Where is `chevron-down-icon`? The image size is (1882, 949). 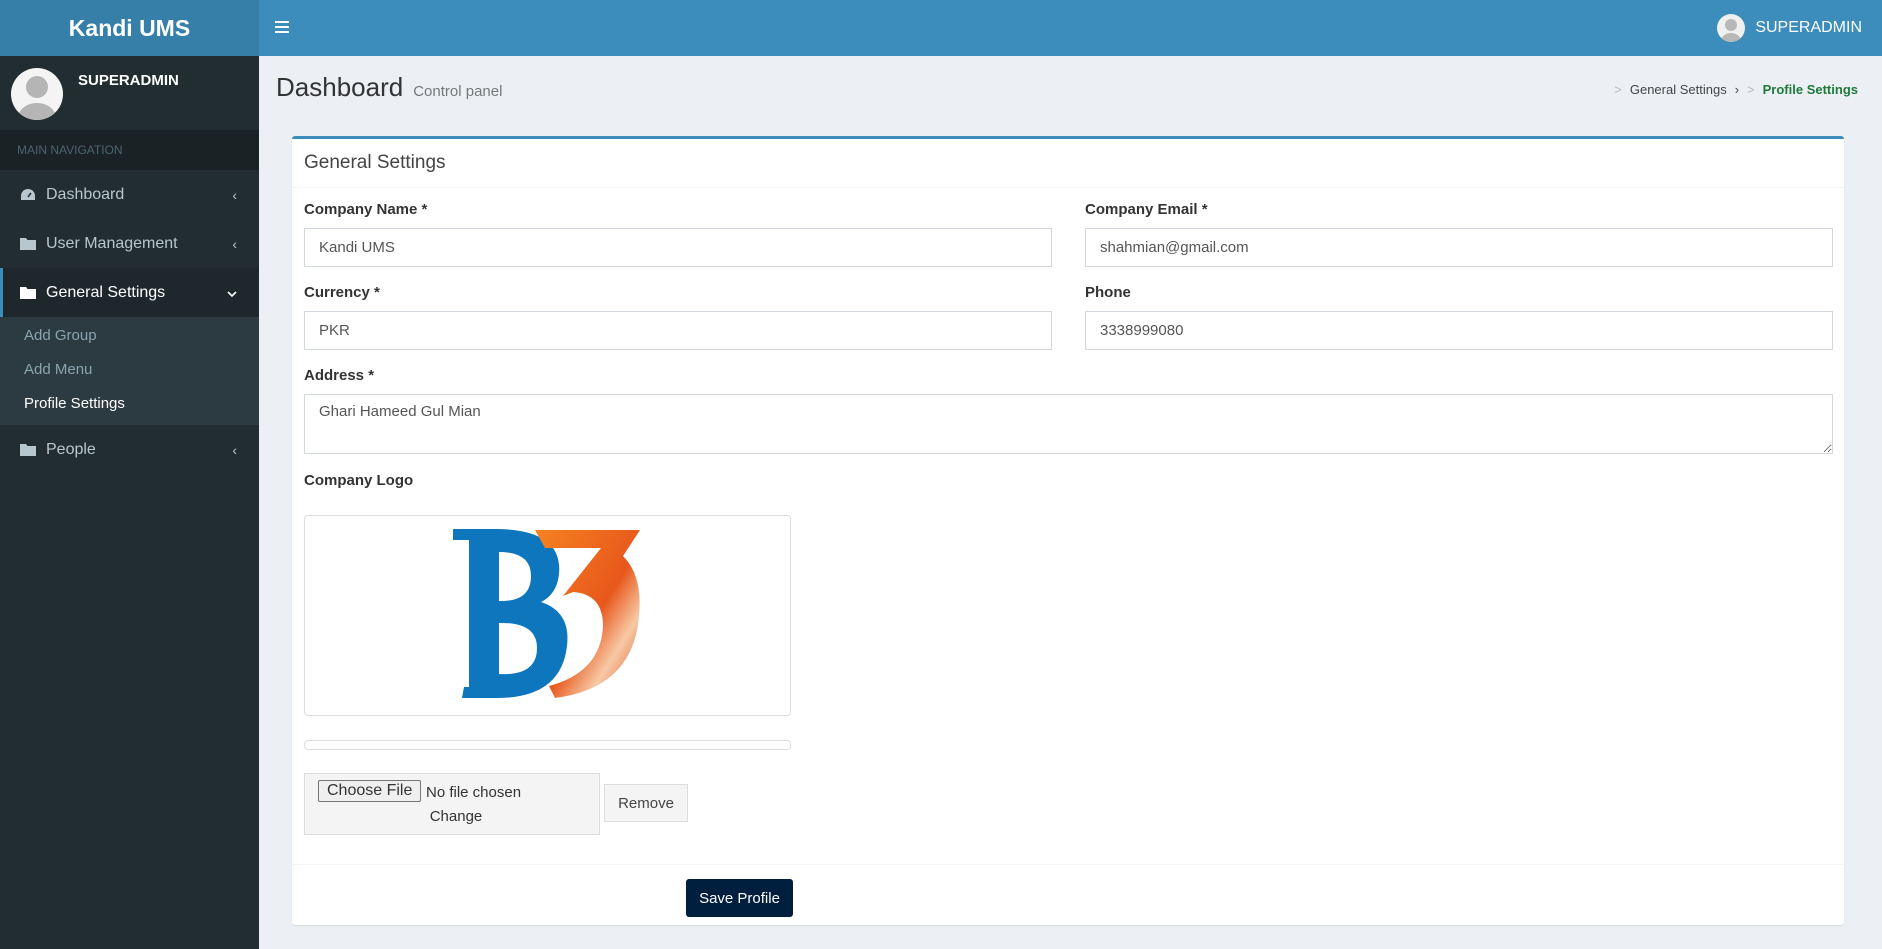 chevron-down-icon is located at coordinates (232, 293).